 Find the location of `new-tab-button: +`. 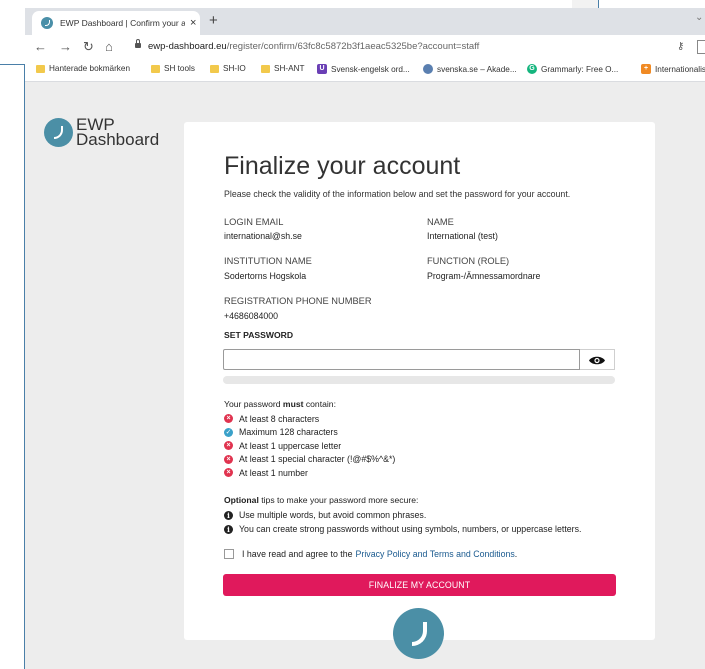

new-tab-button: + is located at coordinates (213, 20).